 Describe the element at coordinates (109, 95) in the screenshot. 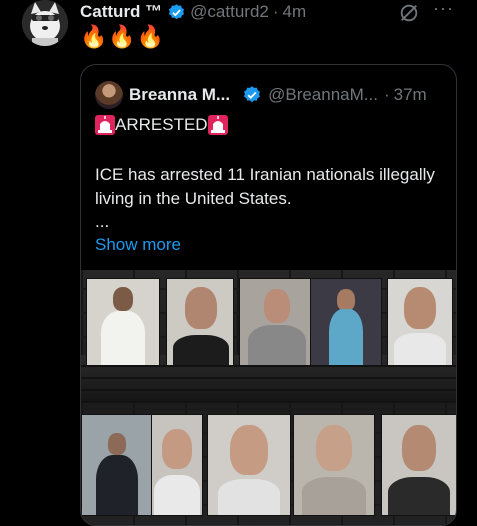

I see `quote-avatar` at that location.